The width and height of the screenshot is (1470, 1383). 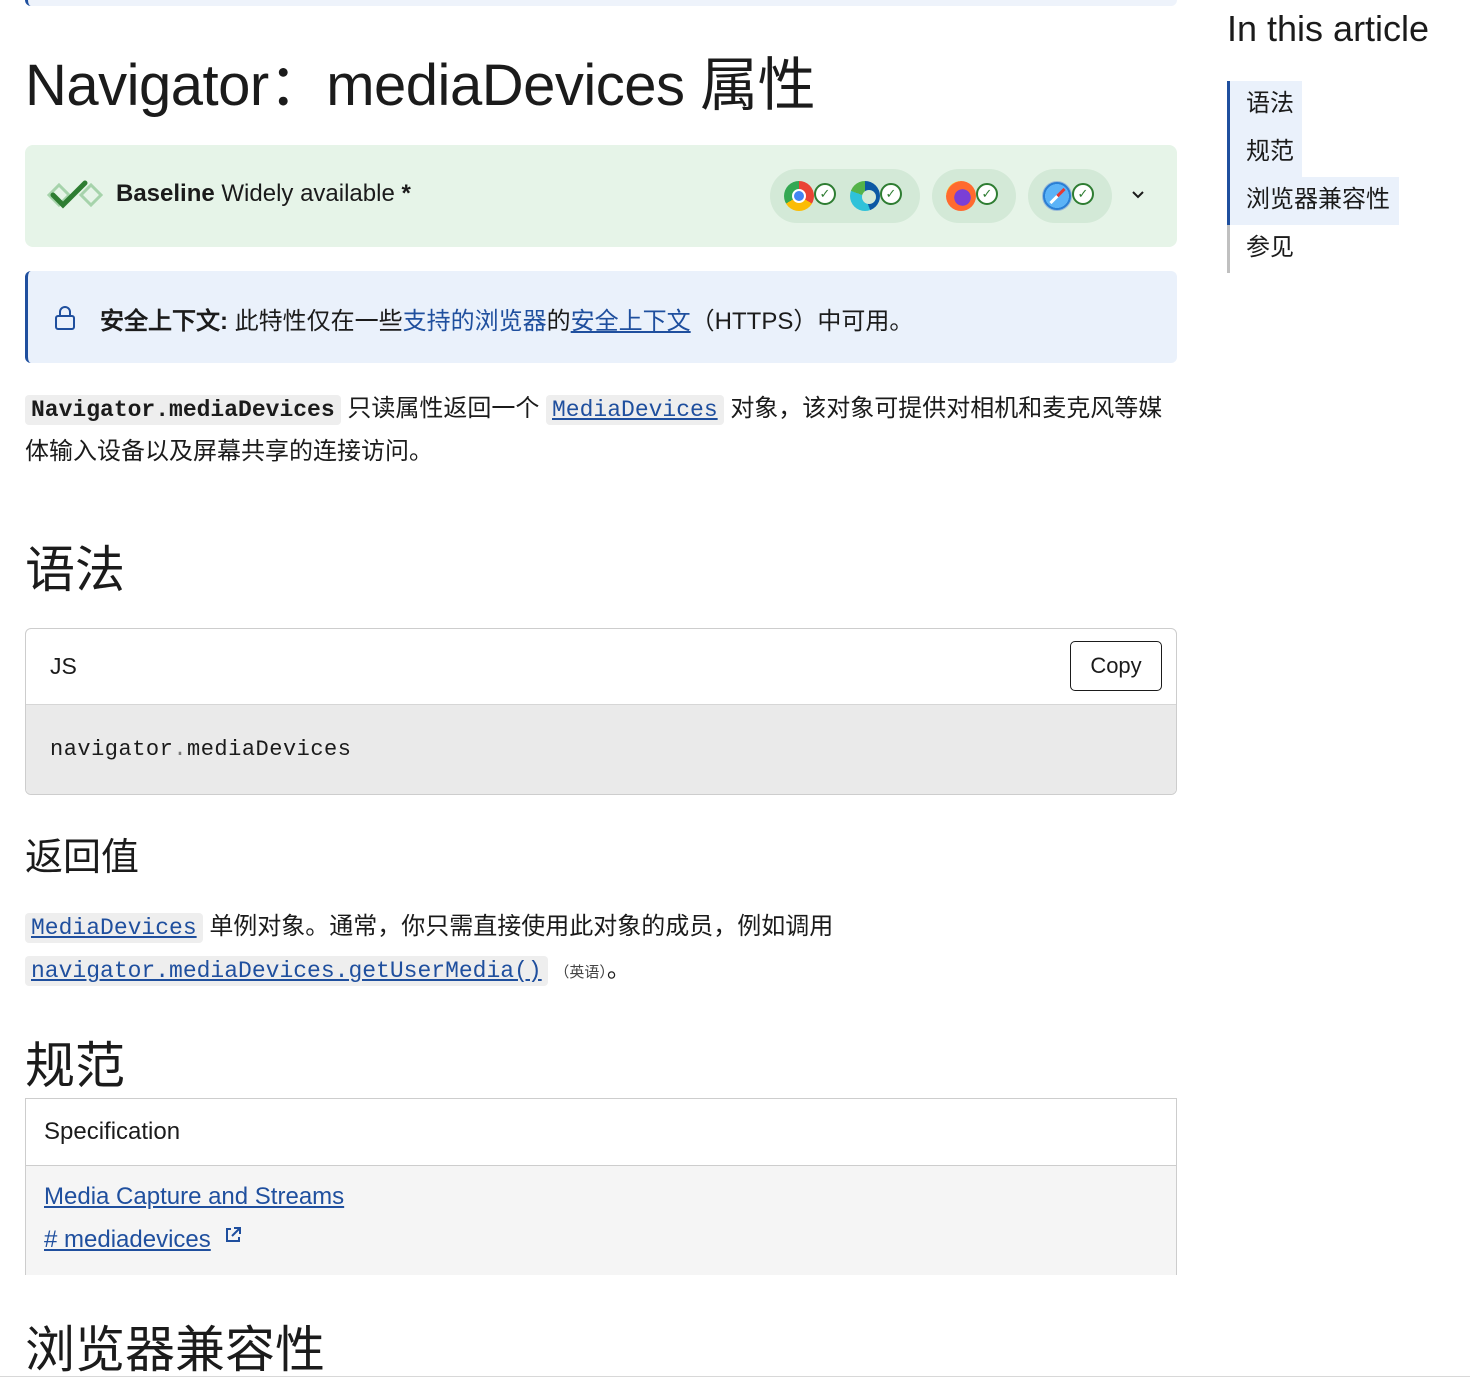 What do you see at coordinates (1328, 28) in the screenshot?
I see `toc-title: In this article` at bounding box center [1328, 28].